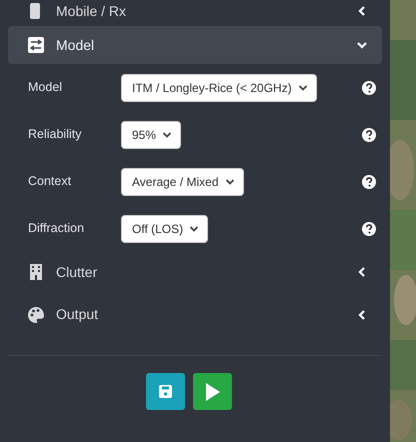  What do you see at coordinates (57, 229) in the screenshot?
I see `field-label: Diffraction` at bounding box center [57, 229].